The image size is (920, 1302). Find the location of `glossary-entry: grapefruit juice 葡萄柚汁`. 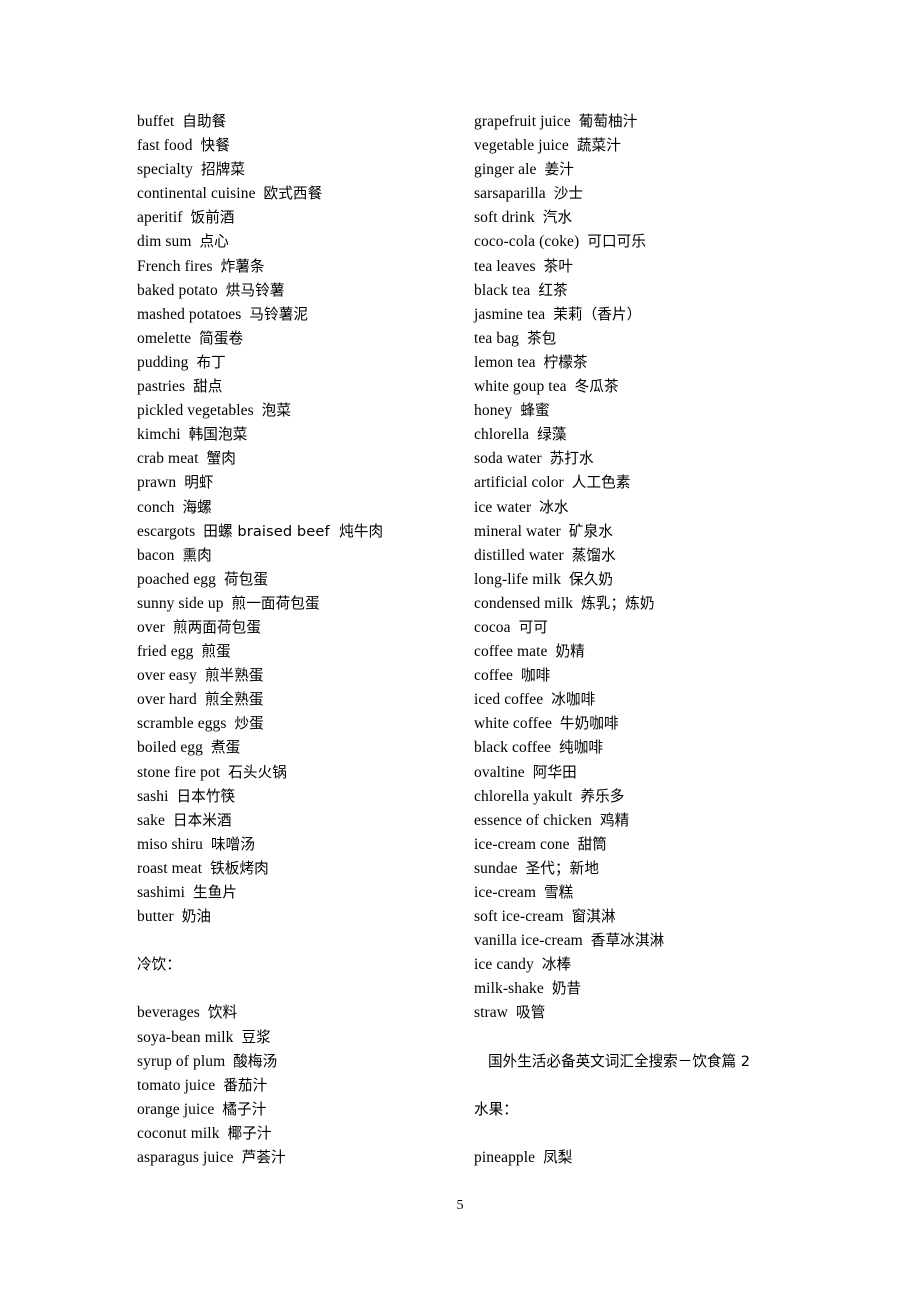

glossary-entry: grapefruit juice 葡萄柚汁 is located at coordinates (654, 122).